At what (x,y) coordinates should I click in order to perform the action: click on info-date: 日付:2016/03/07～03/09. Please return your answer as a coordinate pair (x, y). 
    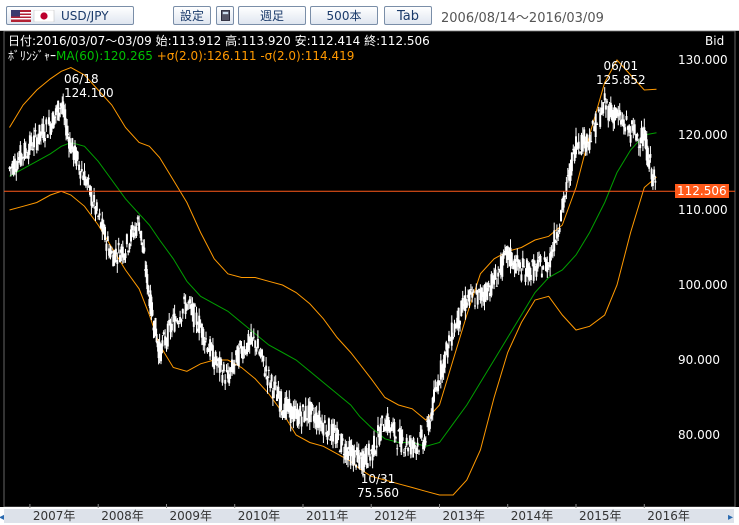
    Looking at the image, I should click on (80, 41).